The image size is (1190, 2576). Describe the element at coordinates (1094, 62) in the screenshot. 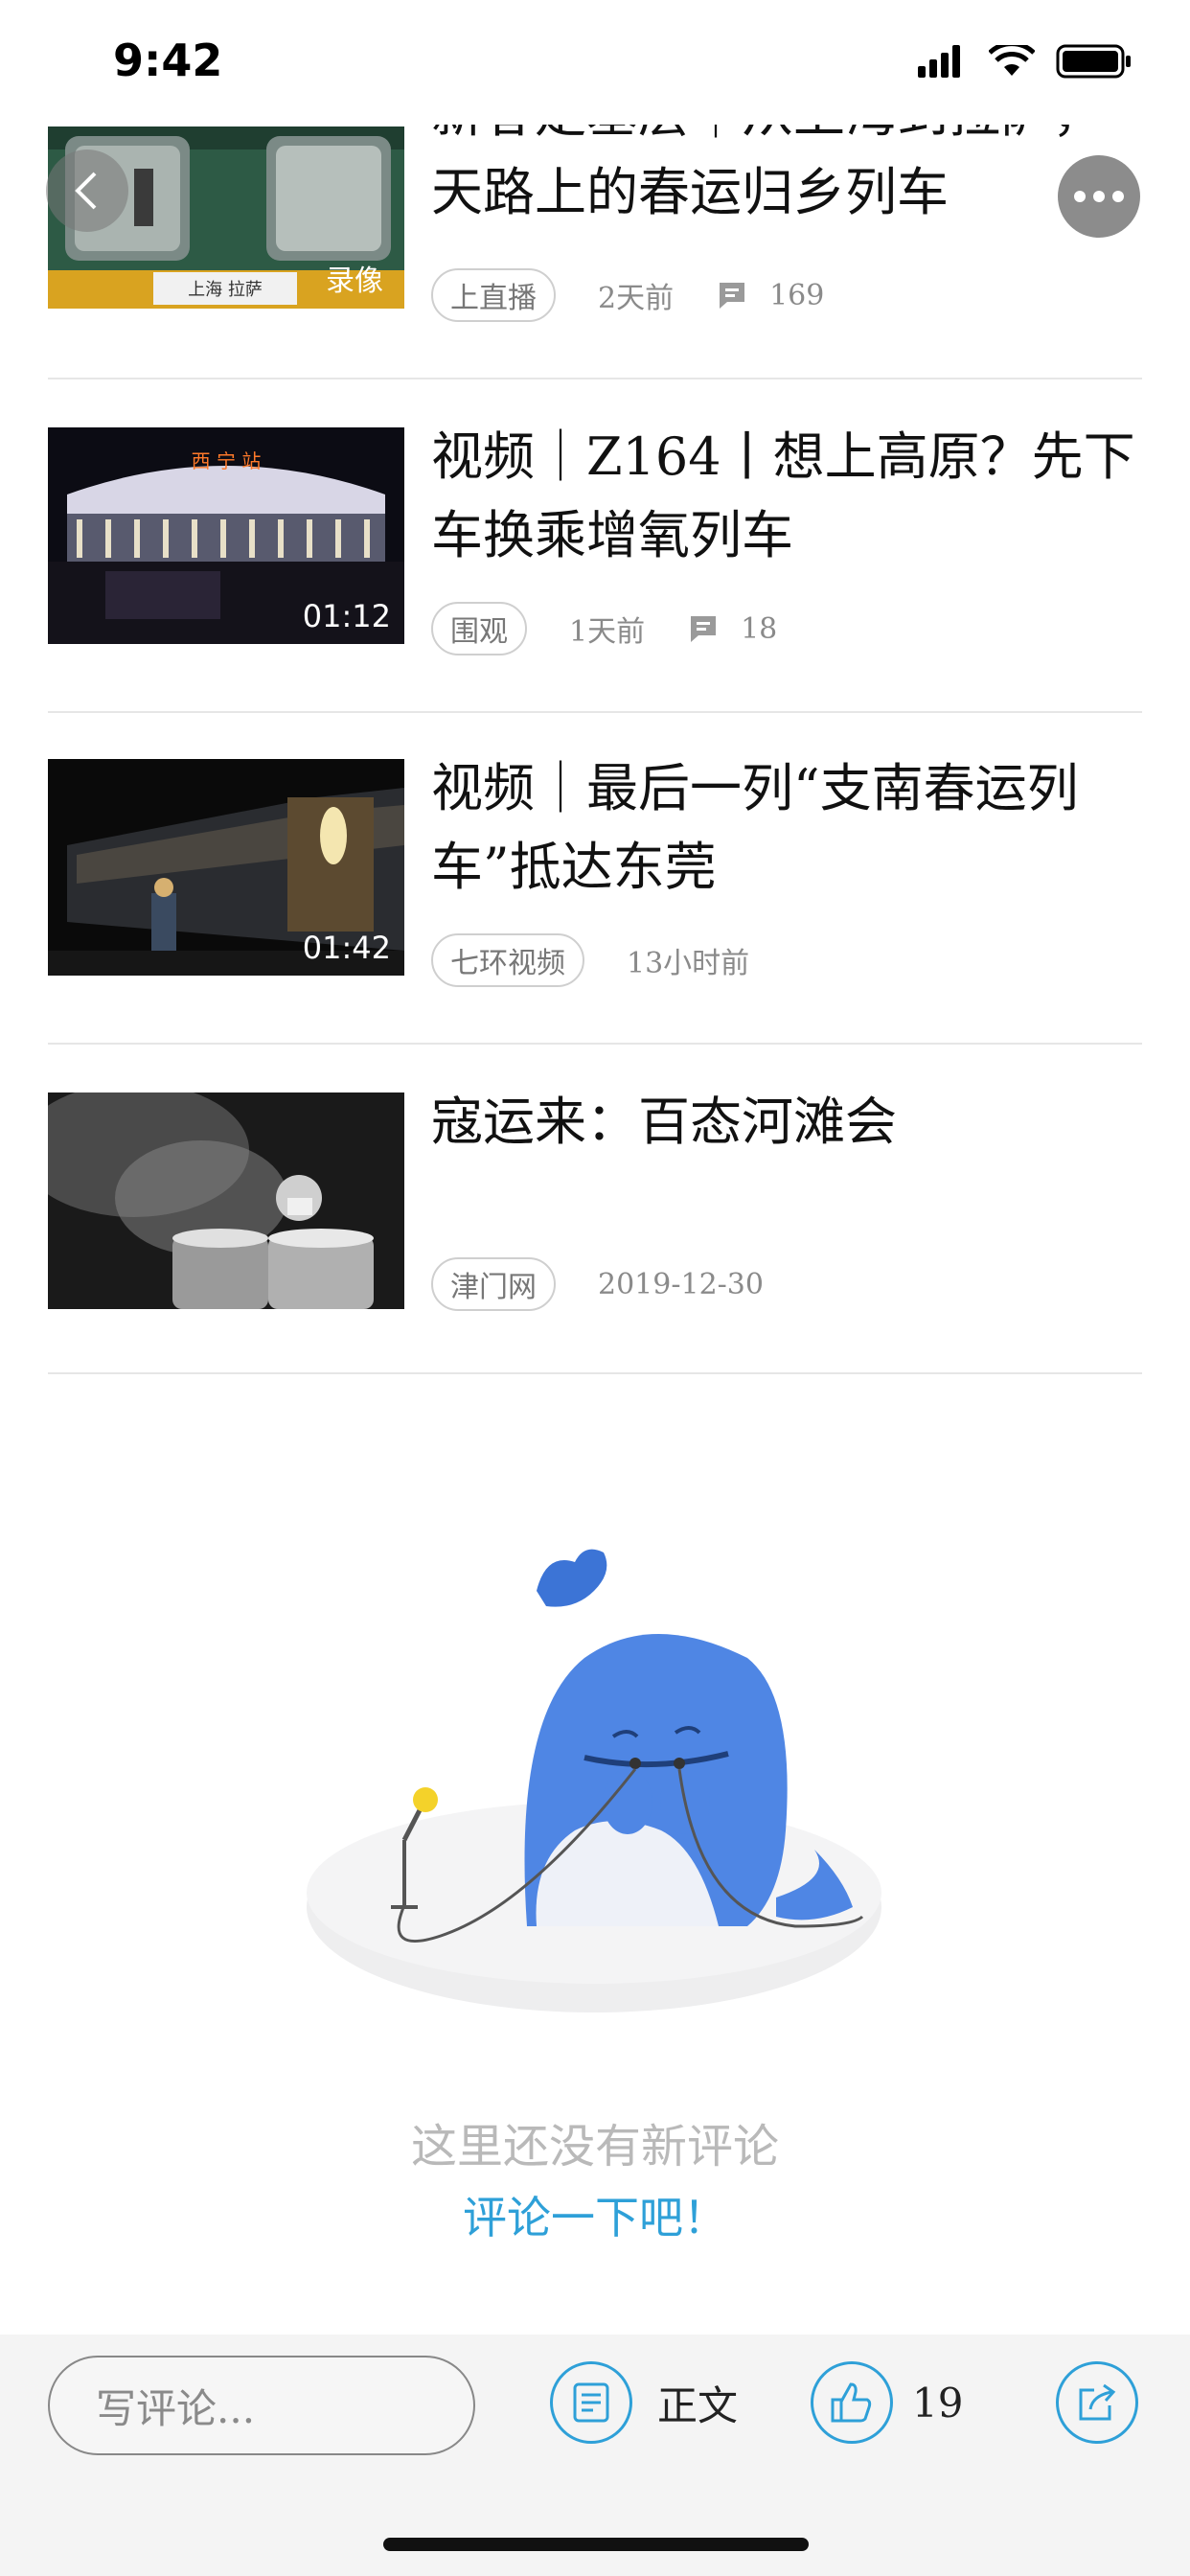

I see `battery-icon` at that location.